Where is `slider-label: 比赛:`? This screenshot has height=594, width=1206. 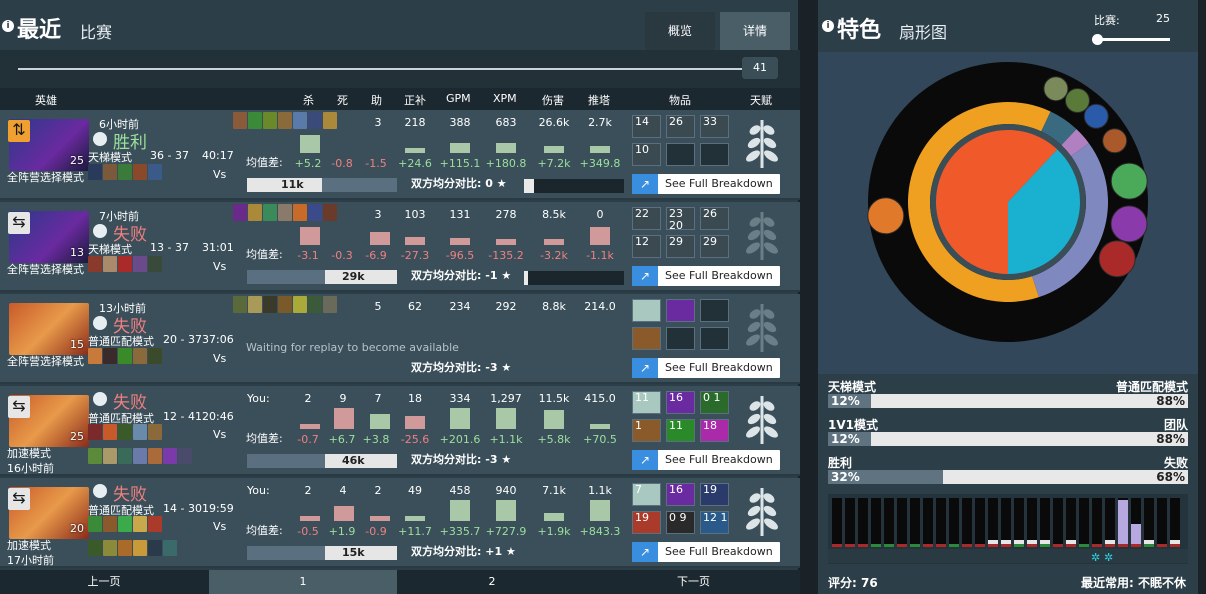
slider-label: 比赛: is located at coordinates (1107, 20).